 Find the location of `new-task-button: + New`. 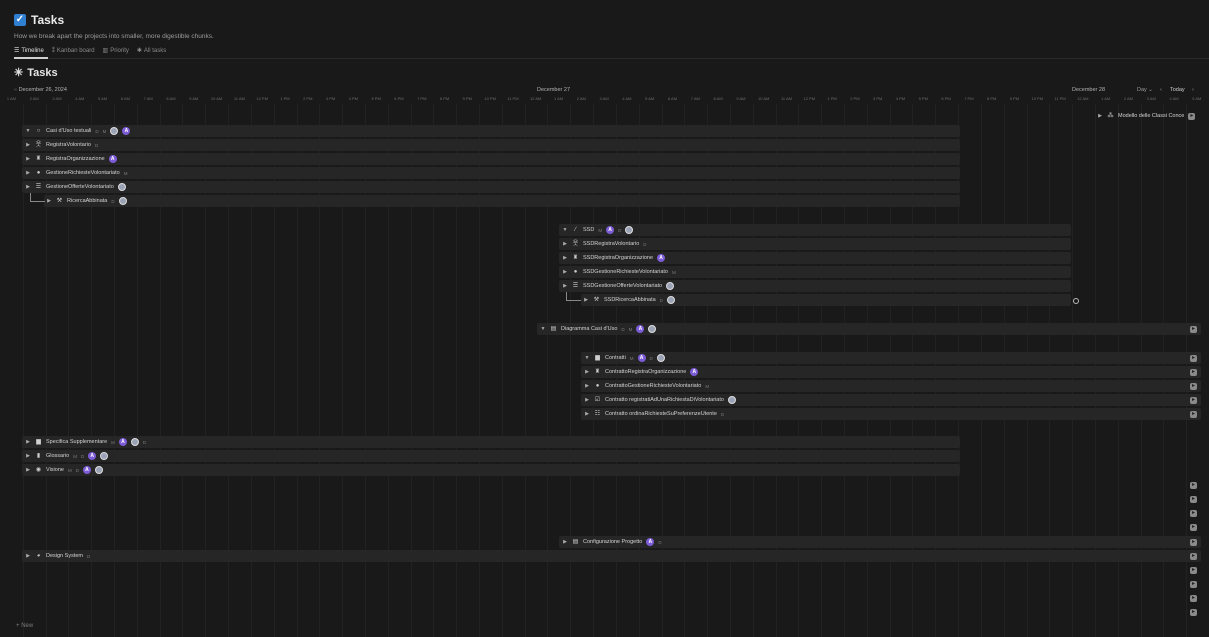

new-task-button: + New is located at coordinates (24, 626).